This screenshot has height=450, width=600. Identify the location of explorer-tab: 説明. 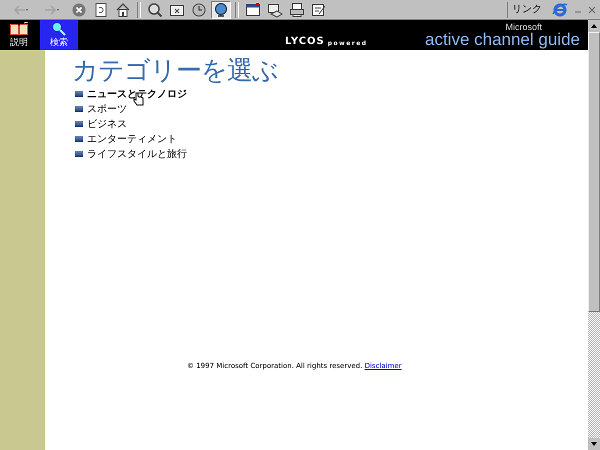
(19, 35).